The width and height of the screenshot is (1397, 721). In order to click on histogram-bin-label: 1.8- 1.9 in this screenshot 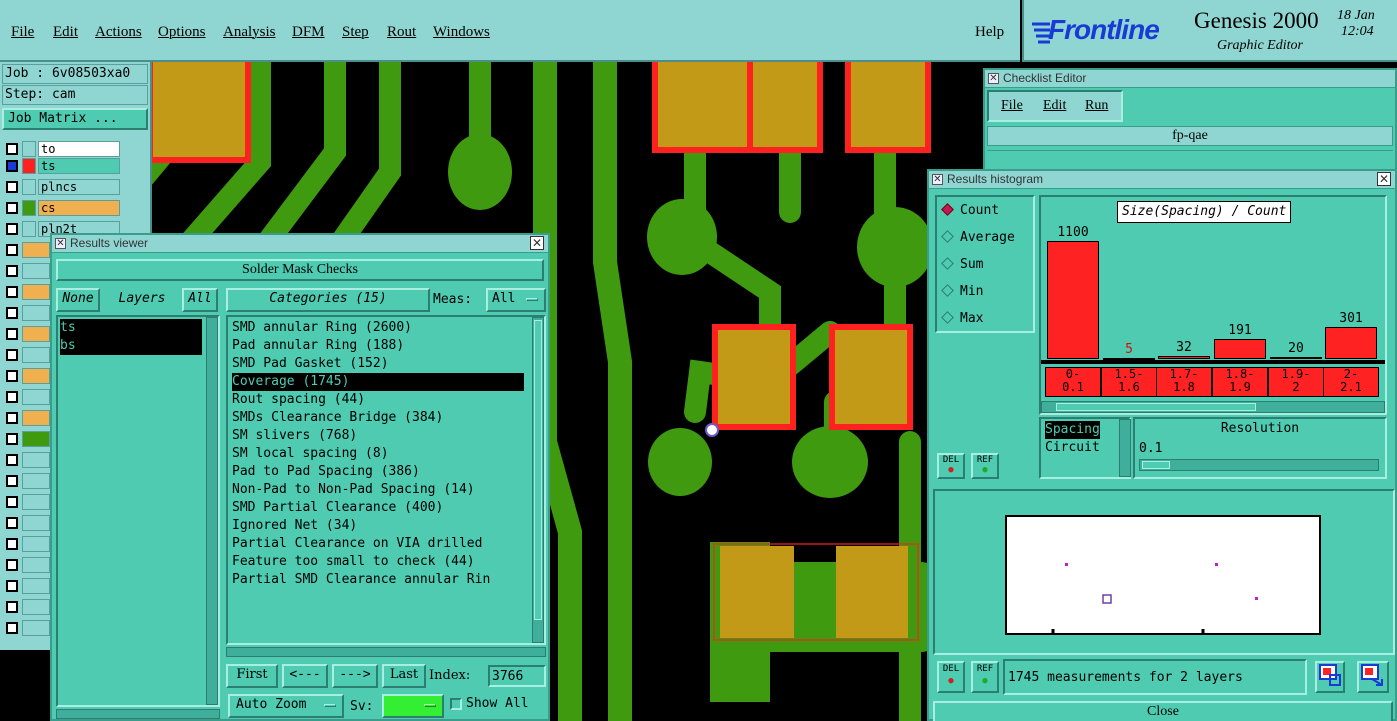, I will do `click(1240, 382)`.